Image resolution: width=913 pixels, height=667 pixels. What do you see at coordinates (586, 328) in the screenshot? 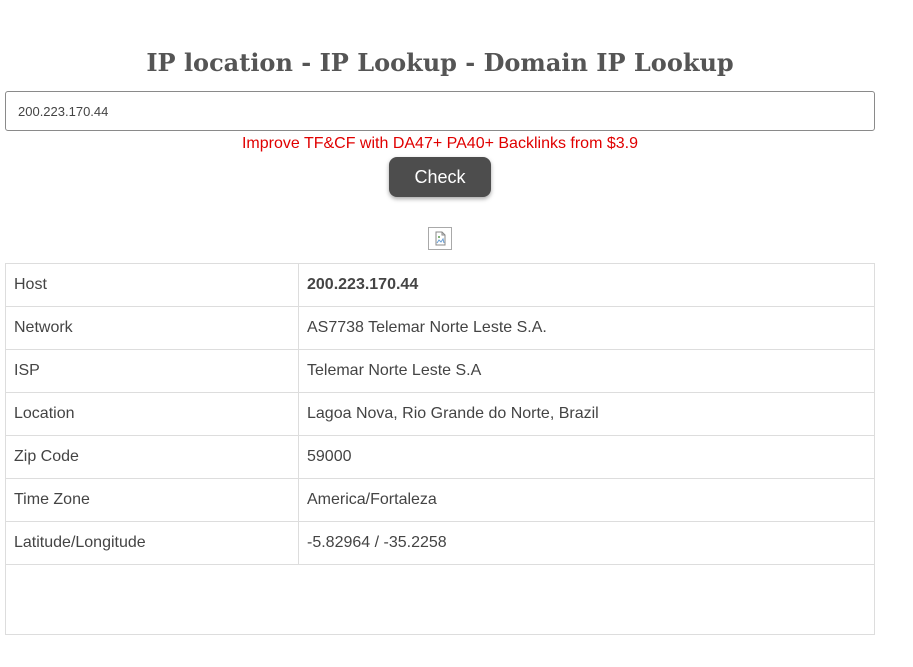
I see `network-value: AS7738 Telemar Norte Leste S.A.` at bounding box center [586, 328].